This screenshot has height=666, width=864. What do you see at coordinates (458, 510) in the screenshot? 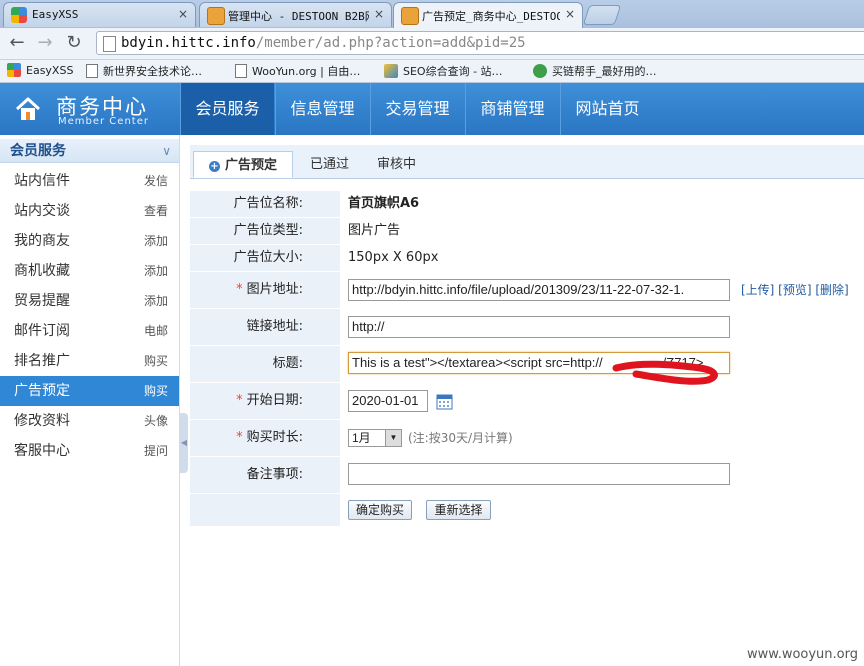
I see `reset-button: 重新选择` at bounding box center [458, 510].